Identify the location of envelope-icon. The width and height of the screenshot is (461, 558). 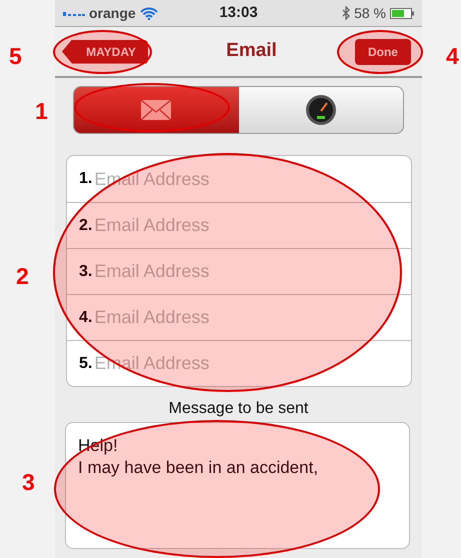
(156, 110).